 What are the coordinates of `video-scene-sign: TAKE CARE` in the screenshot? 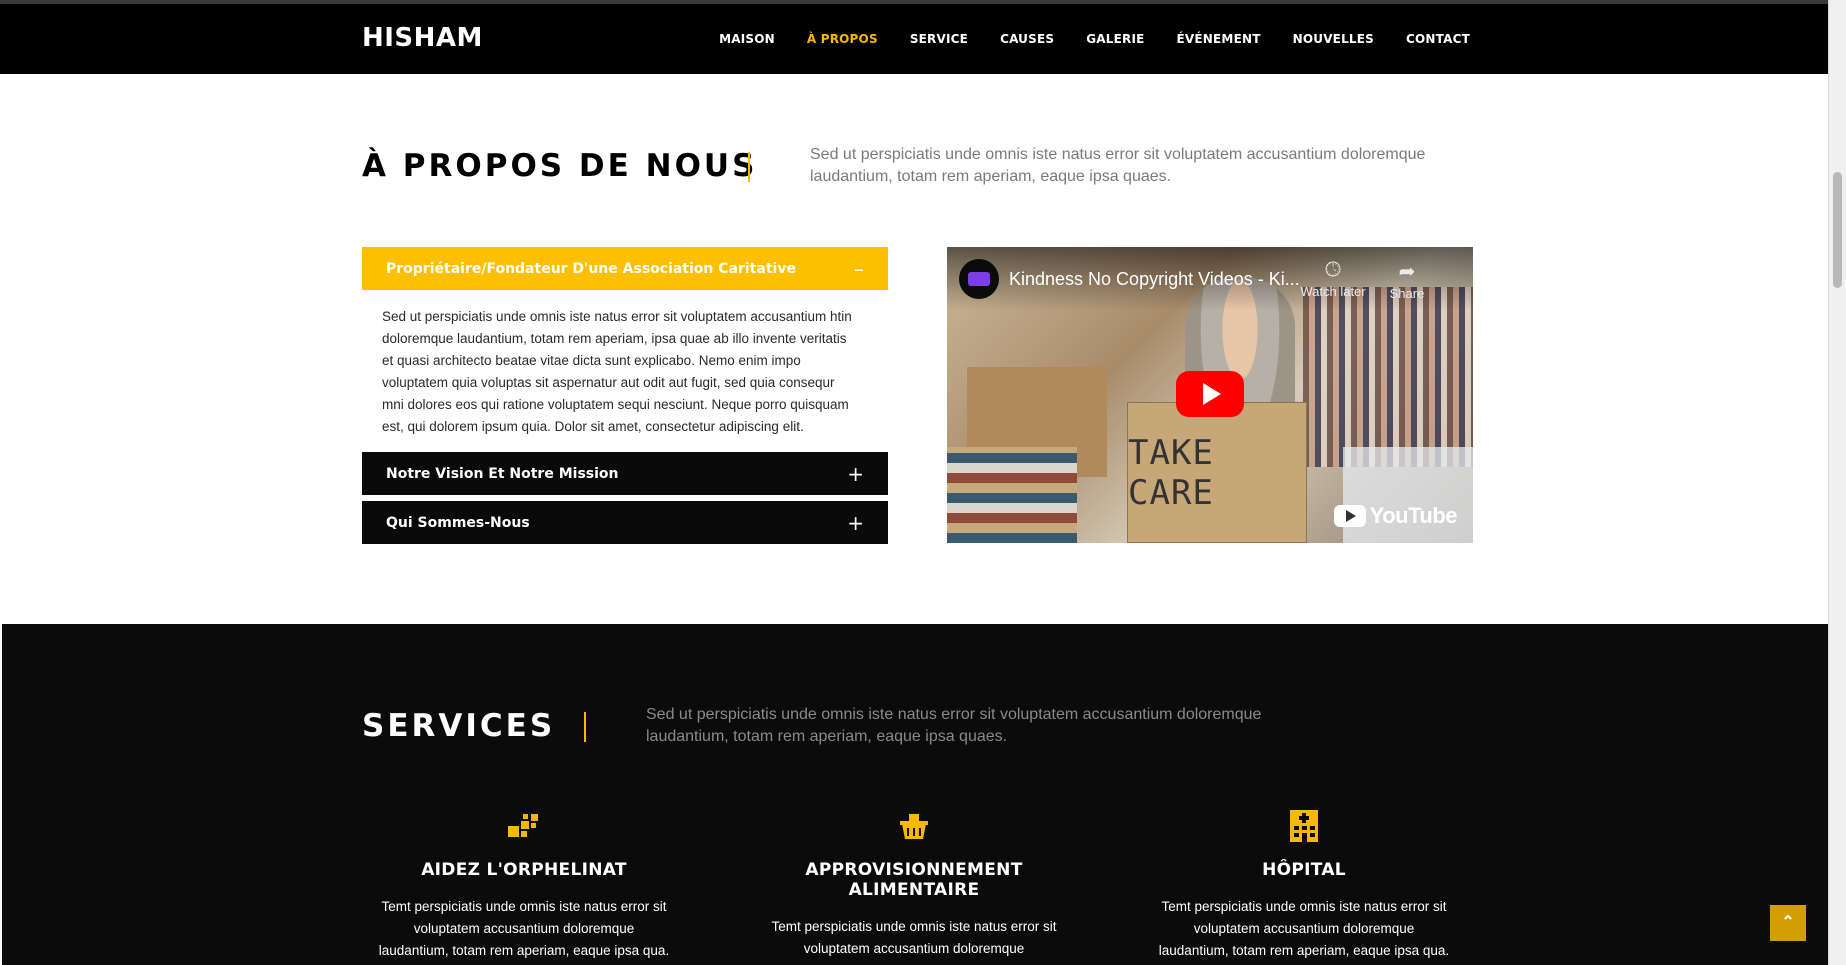 It's located at (1217, 472).